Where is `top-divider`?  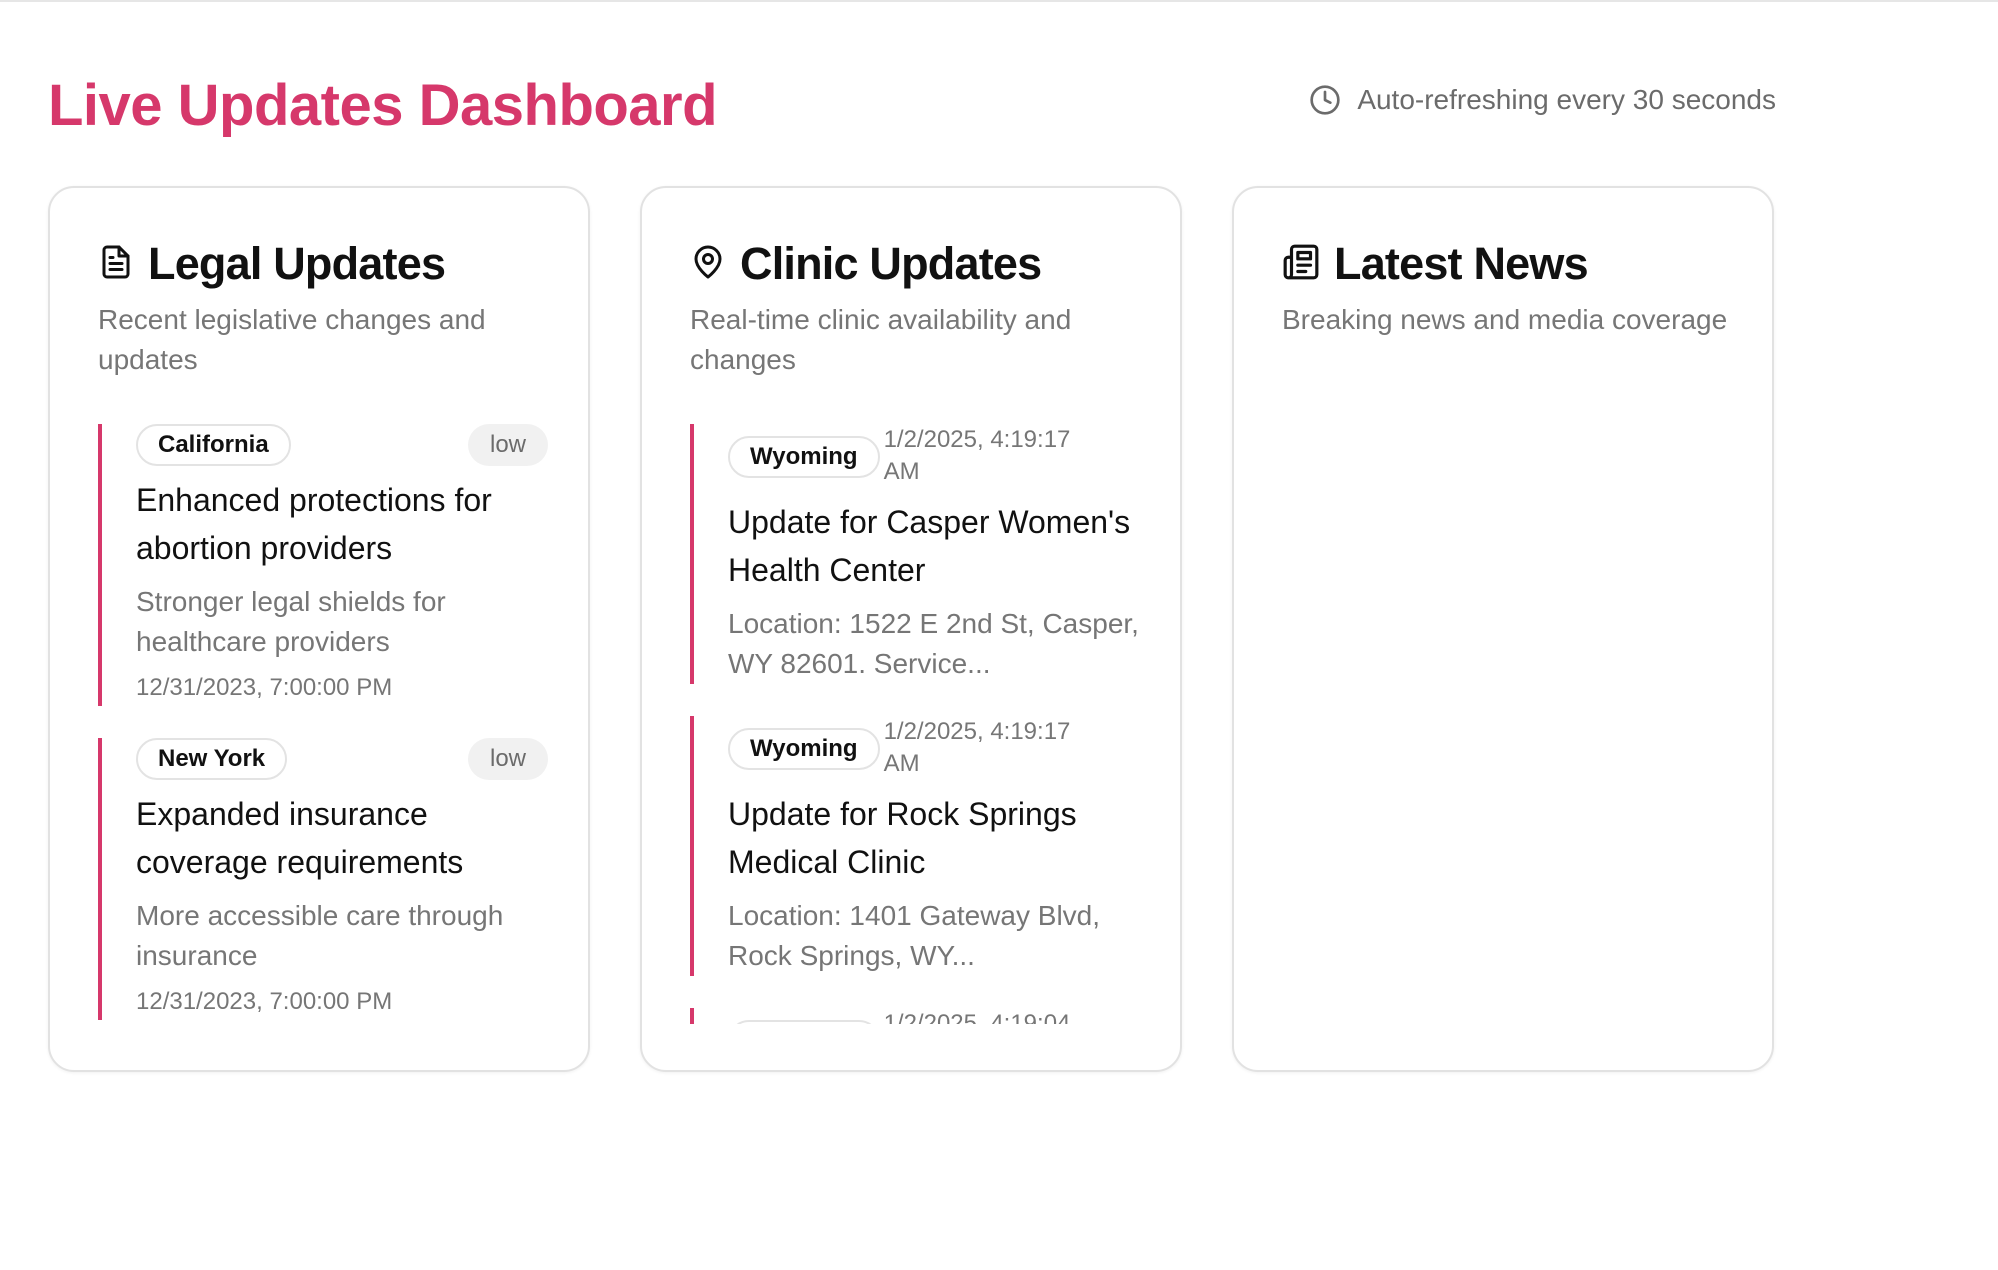
top-divider is located at coordinates (999, 1).